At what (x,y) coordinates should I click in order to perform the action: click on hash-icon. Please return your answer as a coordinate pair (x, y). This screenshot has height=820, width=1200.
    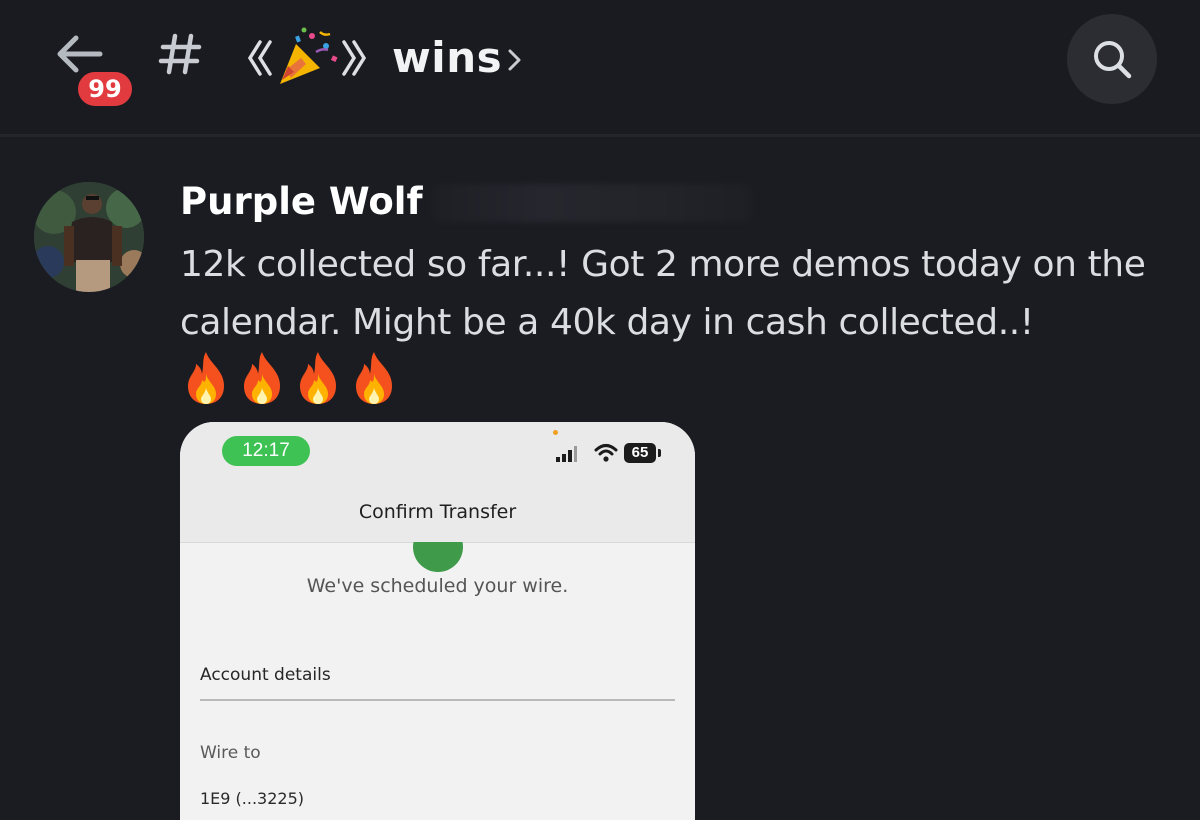
    Looking at the image, I should click on (180, 54).